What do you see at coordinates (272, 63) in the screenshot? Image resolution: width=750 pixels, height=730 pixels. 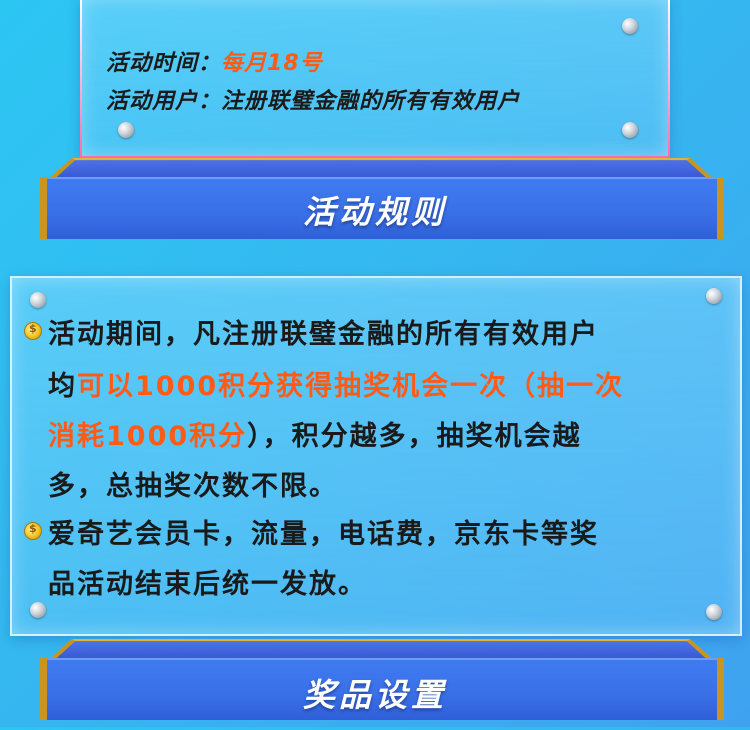 I see `activity-time-value: 每月18号` at bounding box center [272, 63].